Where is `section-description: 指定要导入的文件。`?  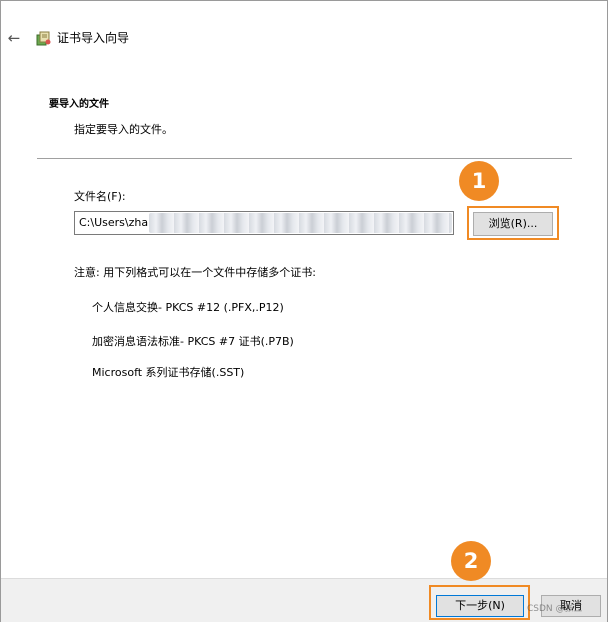 section-description: 指定要导入的文件。 is located at coordinates (123, 129).